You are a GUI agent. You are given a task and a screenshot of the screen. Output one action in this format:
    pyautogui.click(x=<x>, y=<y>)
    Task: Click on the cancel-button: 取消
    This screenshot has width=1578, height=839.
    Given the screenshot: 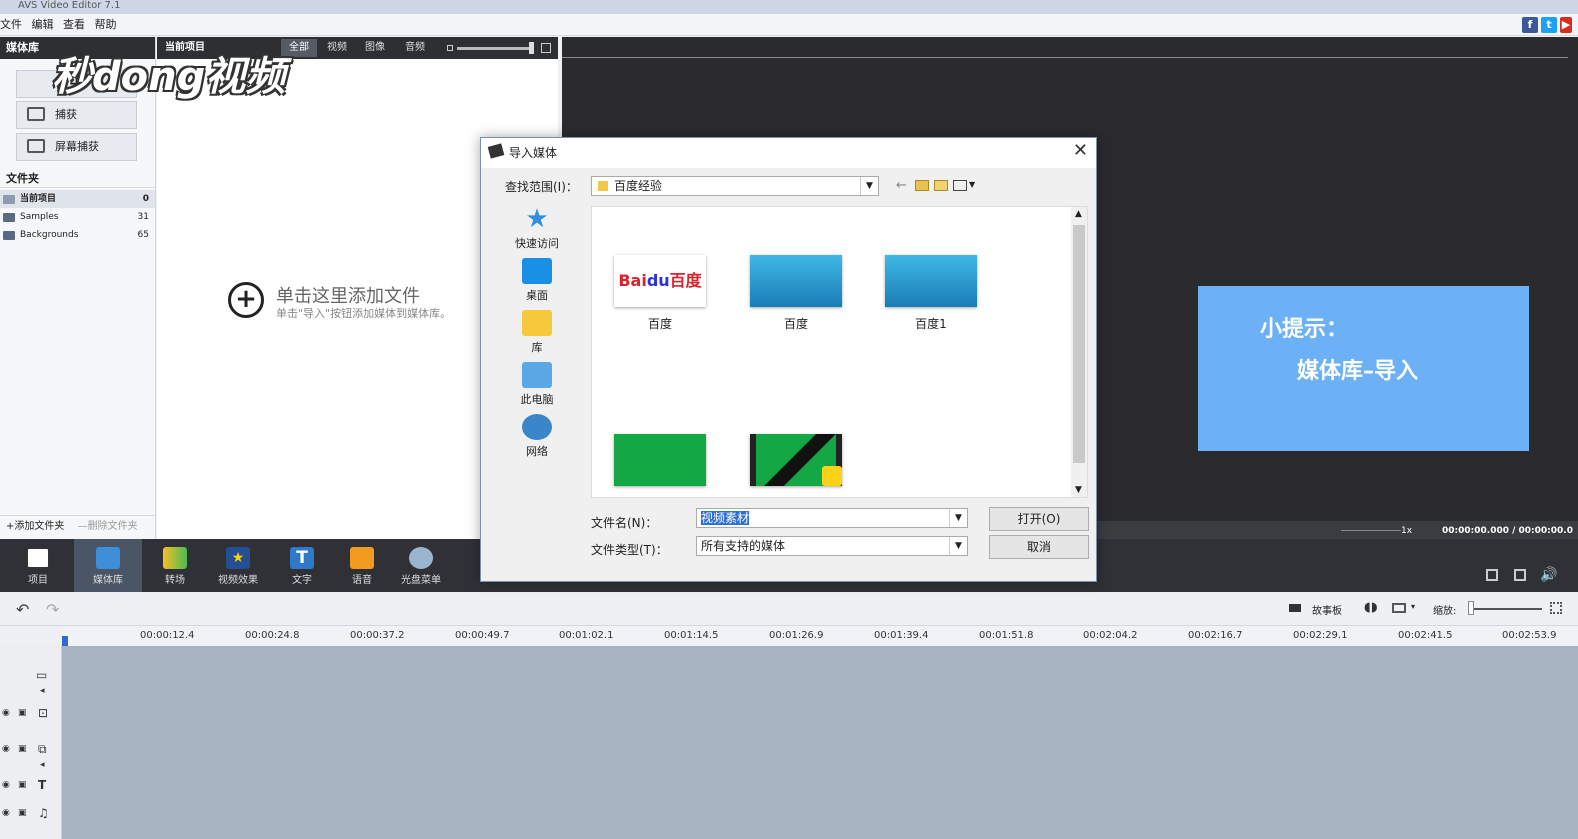 What is the action you would take?
    pyautogui.click(x=1039, y=547)
    